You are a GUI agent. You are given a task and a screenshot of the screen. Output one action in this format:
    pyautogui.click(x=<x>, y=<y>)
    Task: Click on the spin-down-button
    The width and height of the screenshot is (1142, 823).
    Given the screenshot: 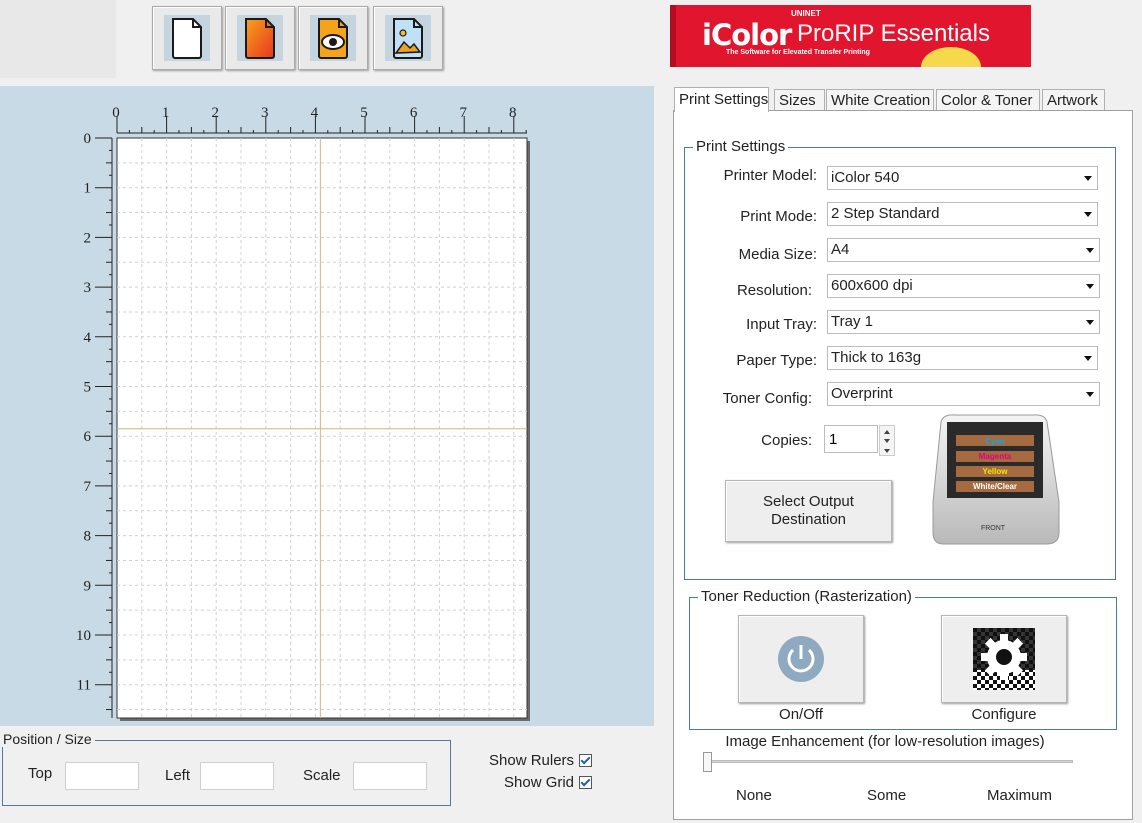 What is the action you would take?
    pyautogui.click(x=887, y=450)
    